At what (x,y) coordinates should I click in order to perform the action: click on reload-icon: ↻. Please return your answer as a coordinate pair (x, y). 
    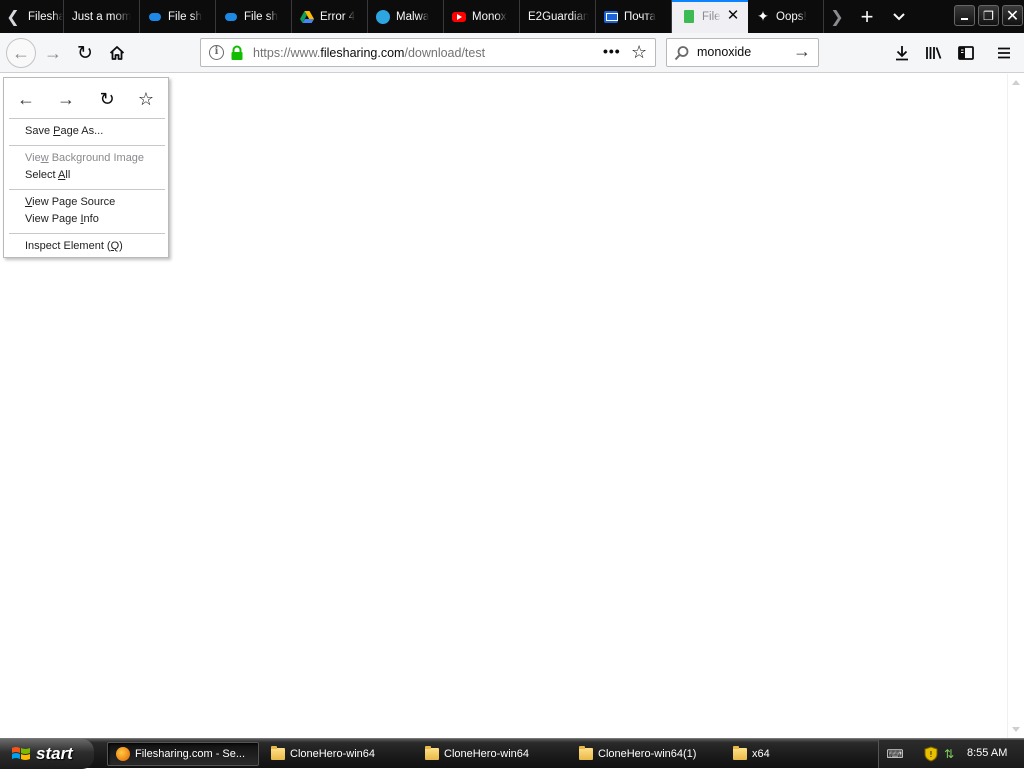
    Looking at the image, I should click on (107, 98).